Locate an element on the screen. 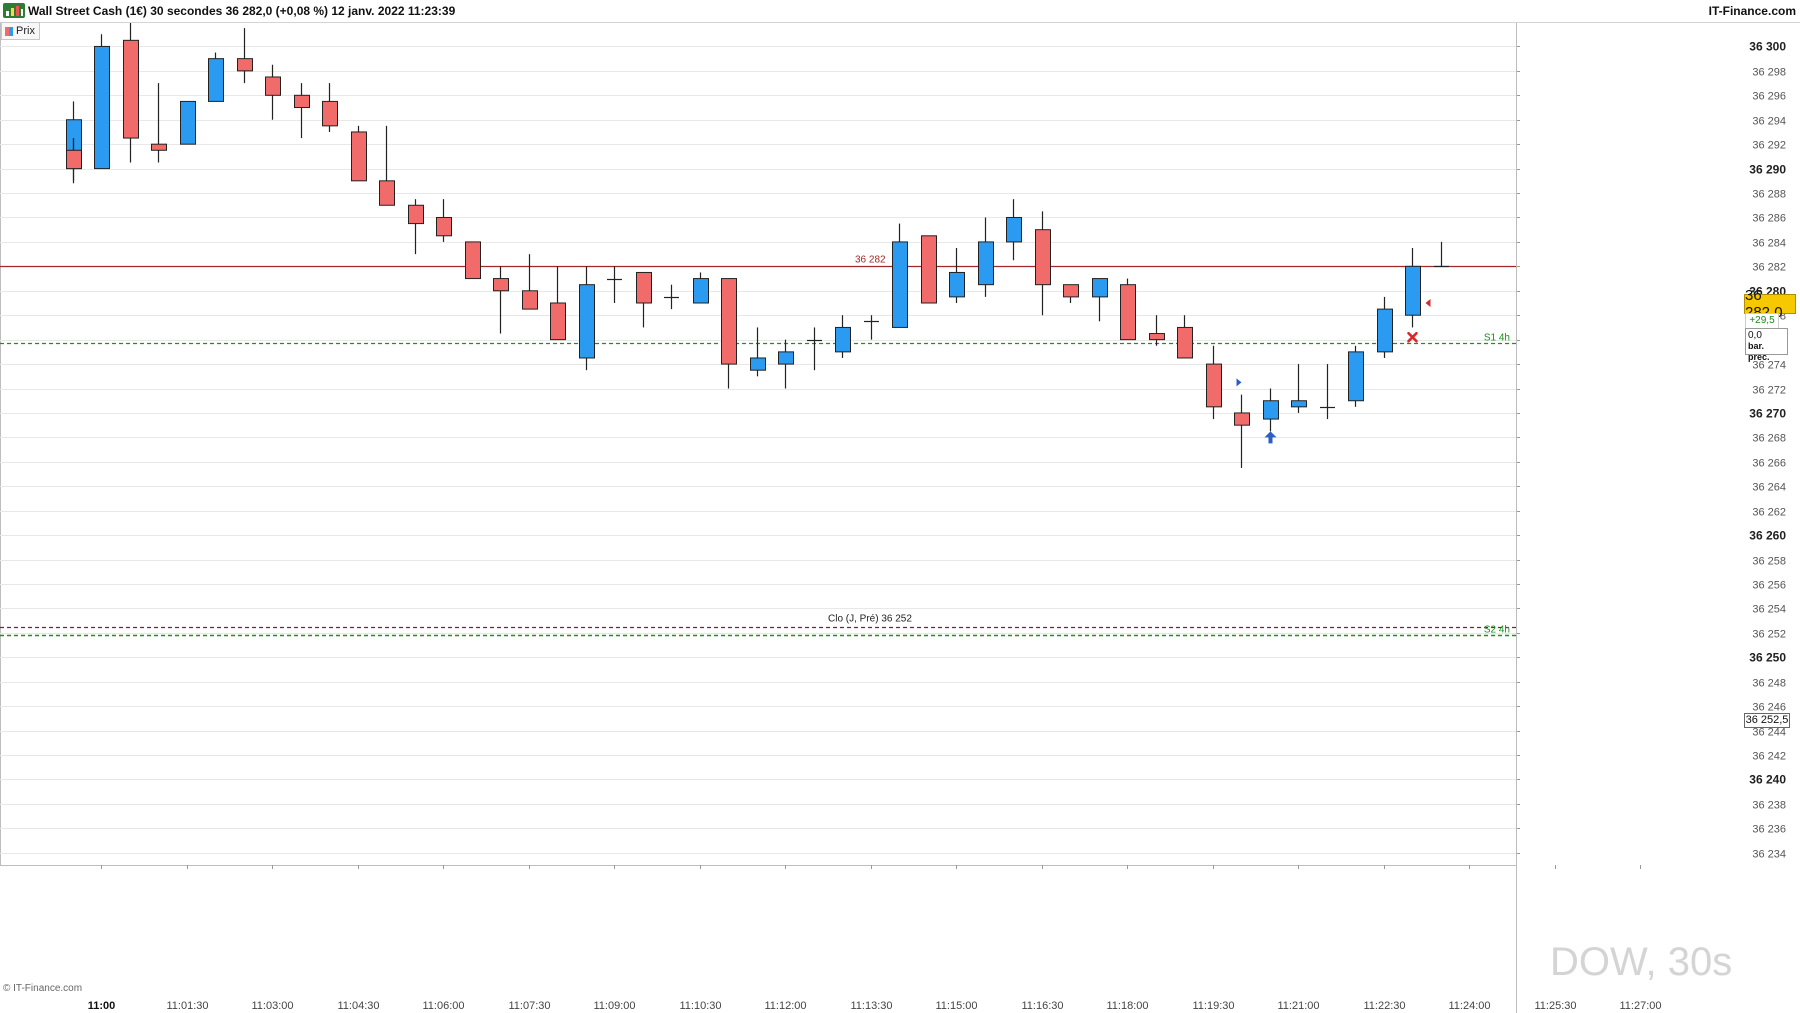  y-tick-label: 36 244 is located at coordinates (1769, 733).